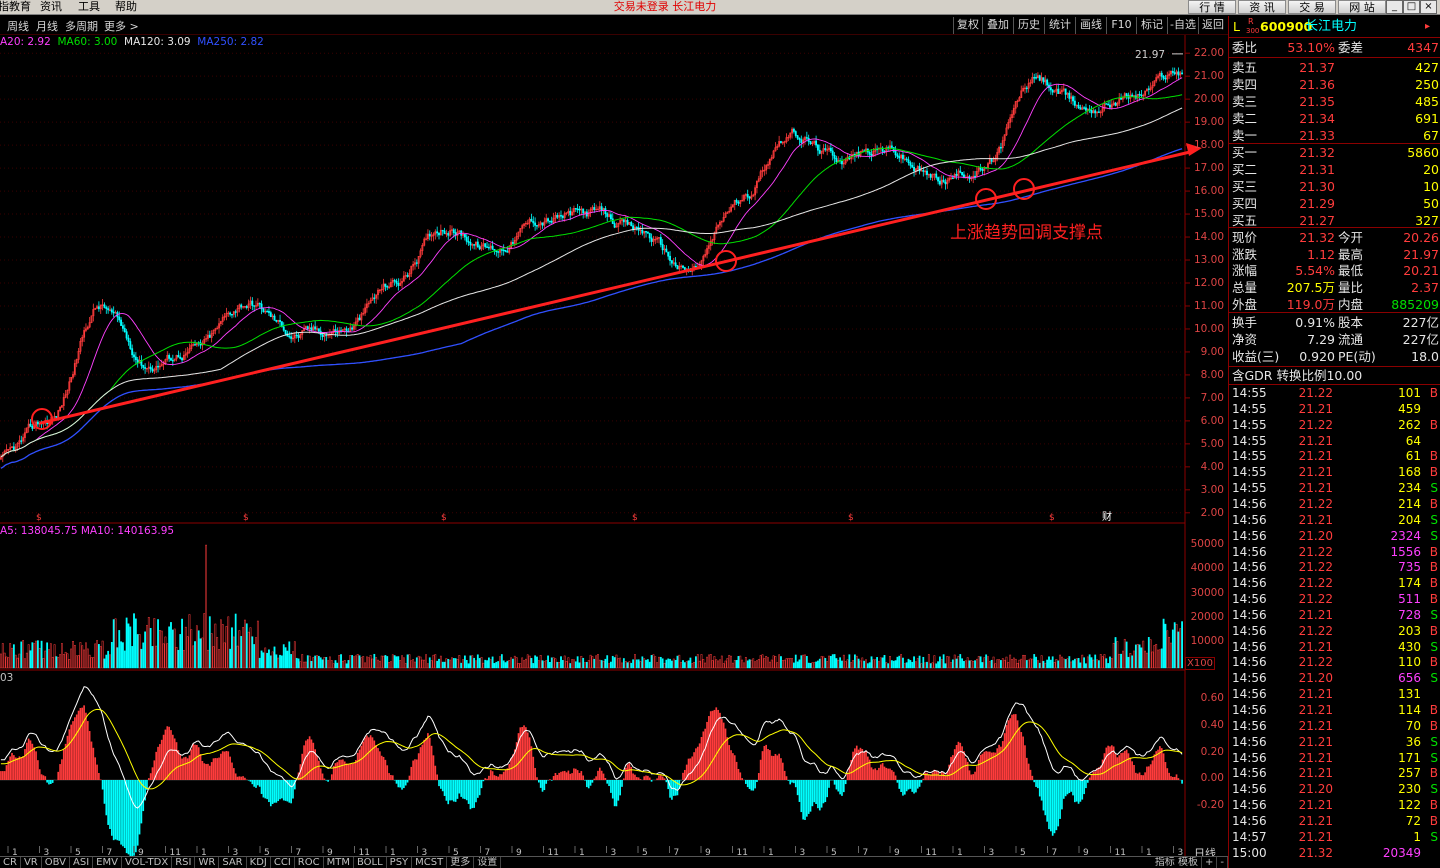 This screenshot has width=1440, height=868. I want to click on tick-price: 21.21, so click(1315, 519).